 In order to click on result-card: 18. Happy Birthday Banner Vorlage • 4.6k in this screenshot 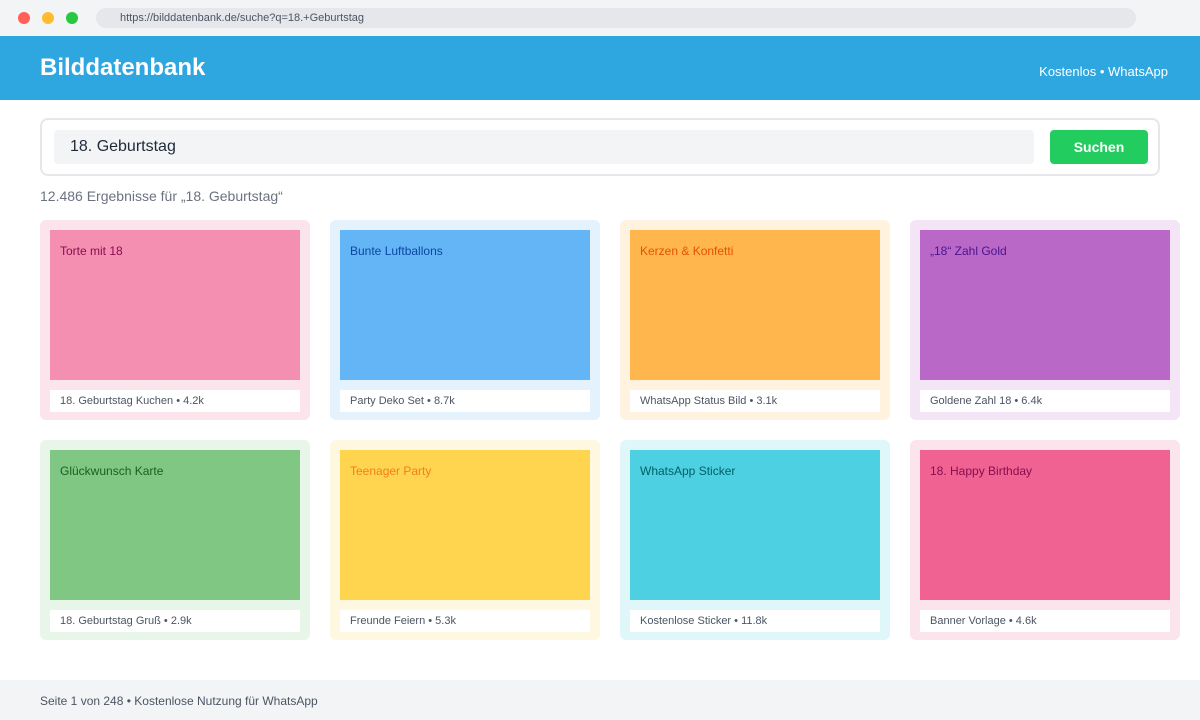, I will do `click(1045, 540)`.